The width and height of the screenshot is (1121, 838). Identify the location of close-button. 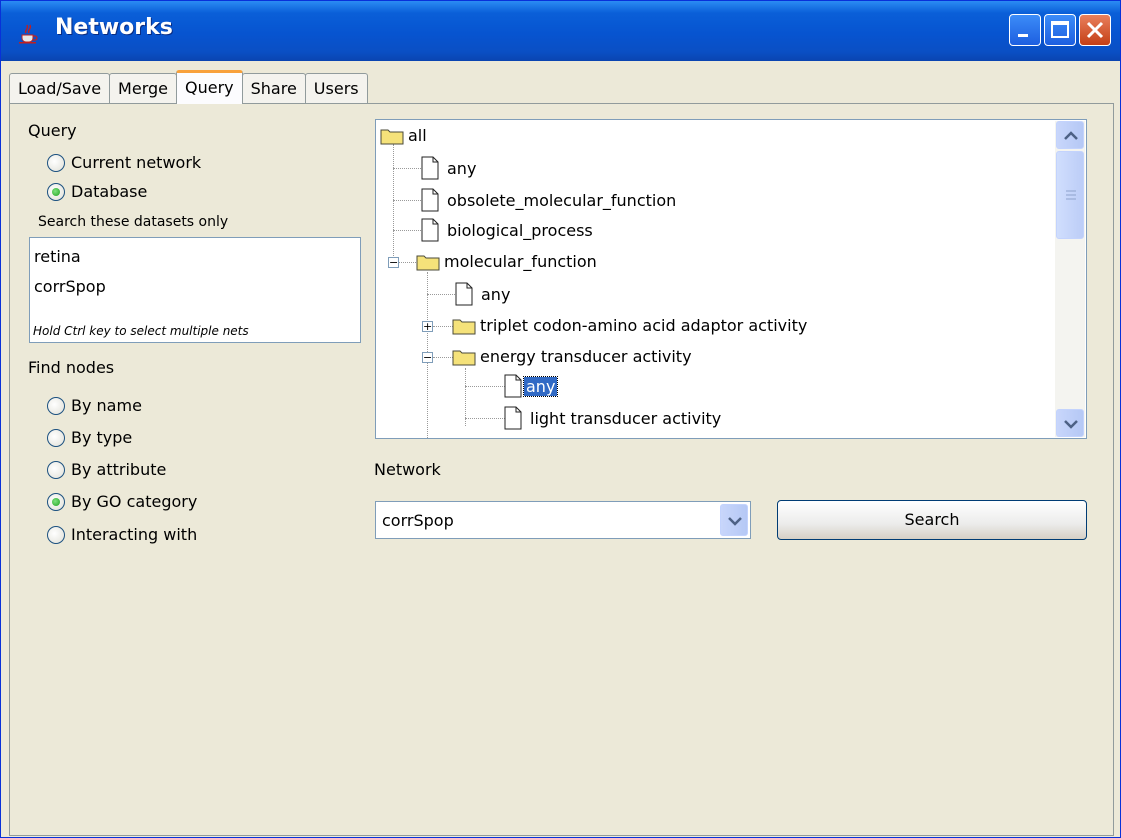
(1095, 30).